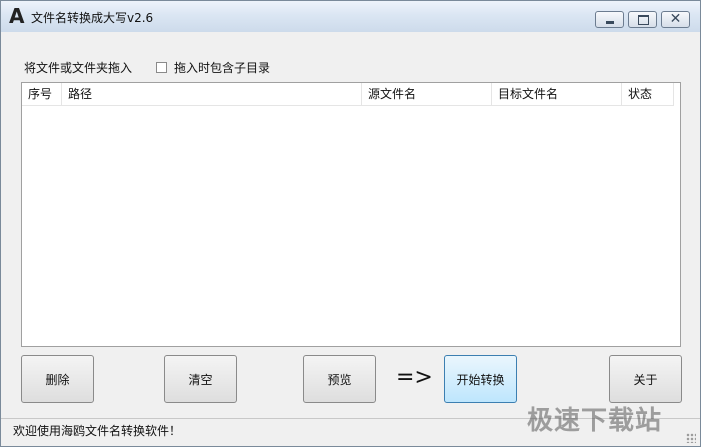 This screenshot has width=701, height=447. What do you see at coordinates (92, 18) in the screenshot?
I see `window-title: 文件名转换成大写v2.6` at bounding box center [92, 18].